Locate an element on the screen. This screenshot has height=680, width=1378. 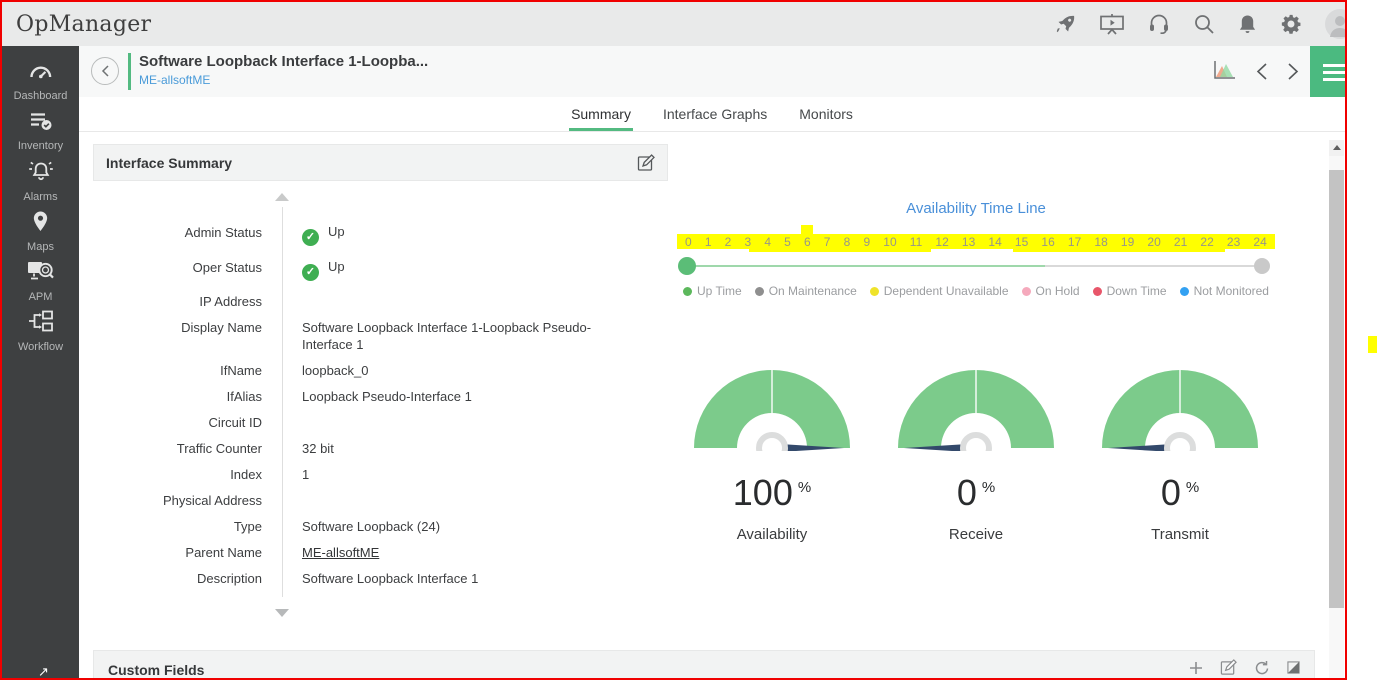
gauge-label: Transmit is located at coordinates (1180, 534).